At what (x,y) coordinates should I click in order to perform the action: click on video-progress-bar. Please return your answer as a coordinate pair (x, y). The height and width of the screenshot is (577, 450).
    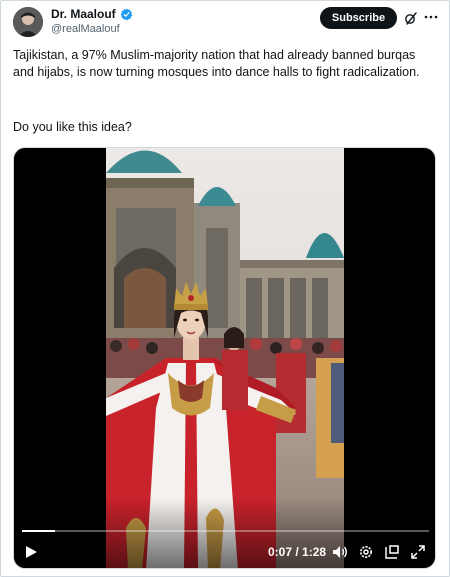
    Looking at the image, I should click on (225, 531).